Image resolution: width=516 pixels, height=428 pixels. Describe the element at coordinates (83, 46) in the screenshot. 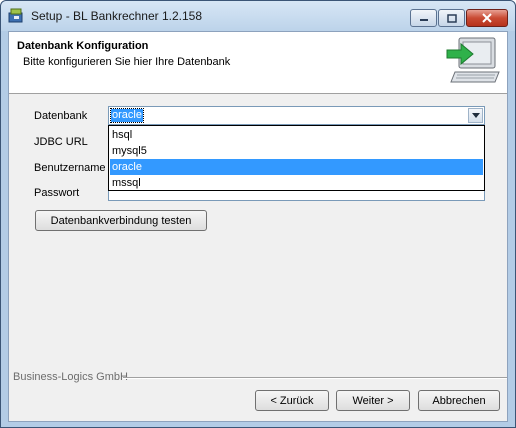

I see `page-title: Datenbank Konfiguration` at that location.